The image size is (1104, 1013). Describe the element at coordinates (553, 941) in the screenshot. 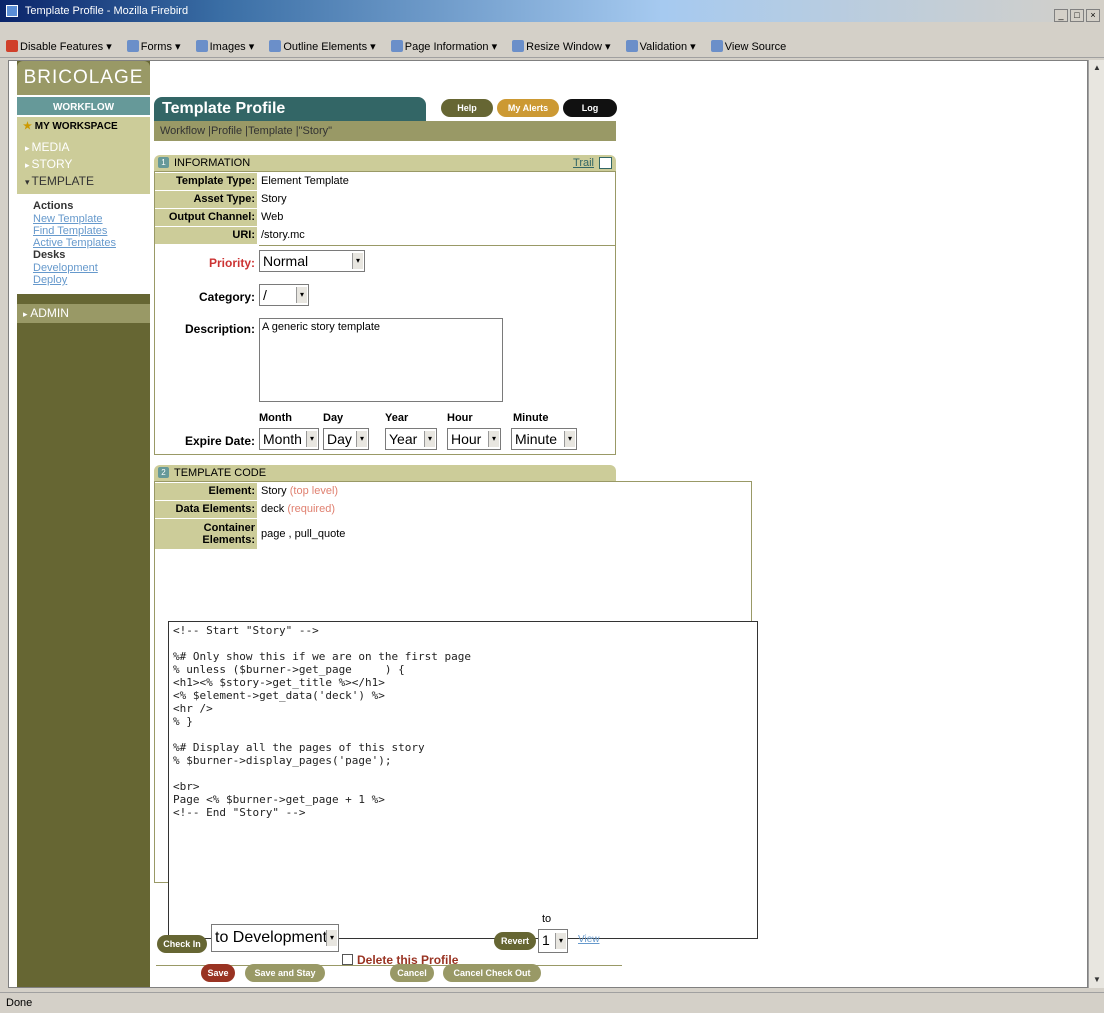

I see `version-select: 1 ▾` at that location.